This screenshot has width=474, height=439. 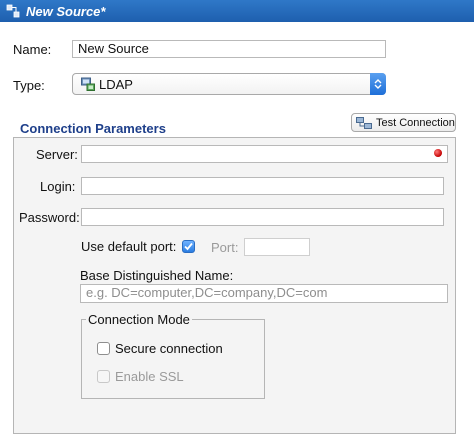 I want to click on name-input: New Source, so click(x=229, y=49).